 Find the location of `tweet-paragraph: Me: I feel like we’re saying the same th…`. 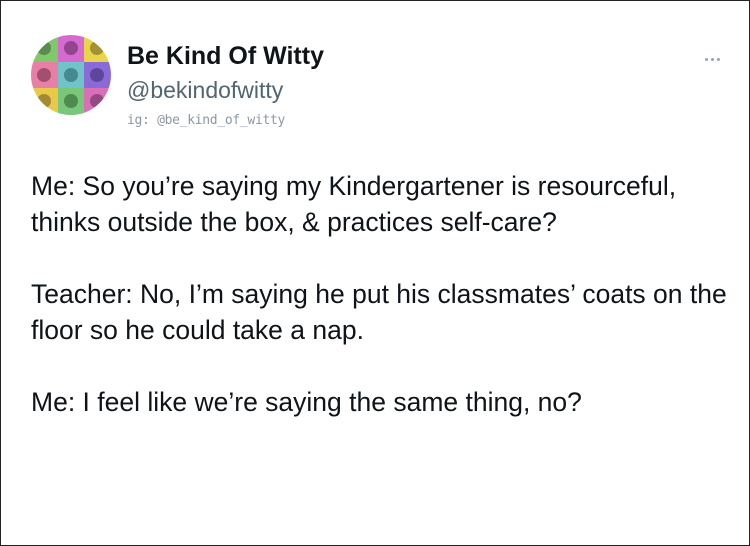

tweet-paragraph: Me: I feel like we’re saying the same th… is located at coordinates (306, 402).